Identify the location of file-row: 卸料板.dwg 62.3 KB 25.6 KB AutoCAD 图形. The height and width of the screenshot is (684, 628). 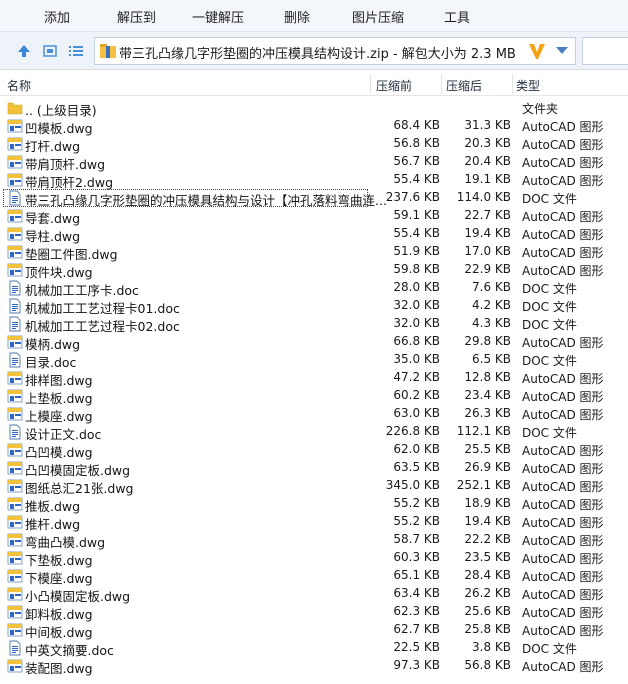
(314, 612).